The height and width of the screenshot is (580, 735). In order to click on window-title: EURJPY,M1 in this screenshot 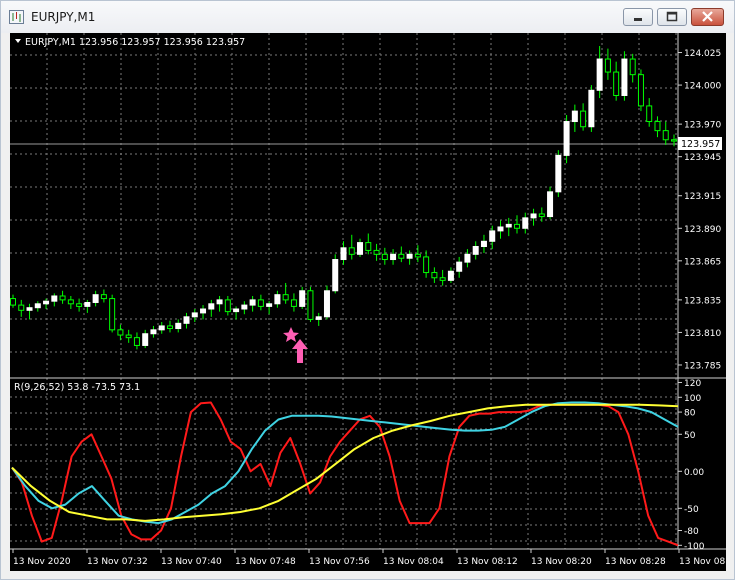, I will do `click(63, 17)`.